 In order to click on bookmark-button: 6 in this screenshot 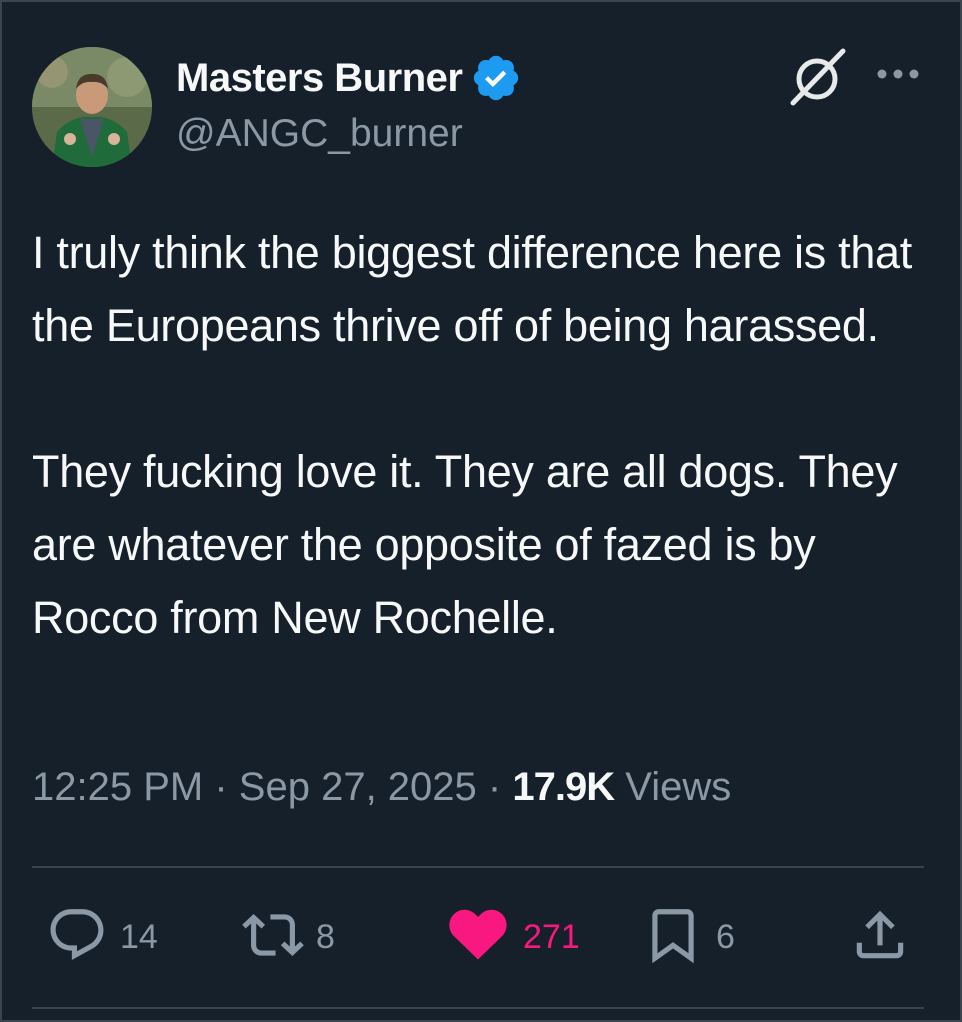, I will do `click(688, 937)`.